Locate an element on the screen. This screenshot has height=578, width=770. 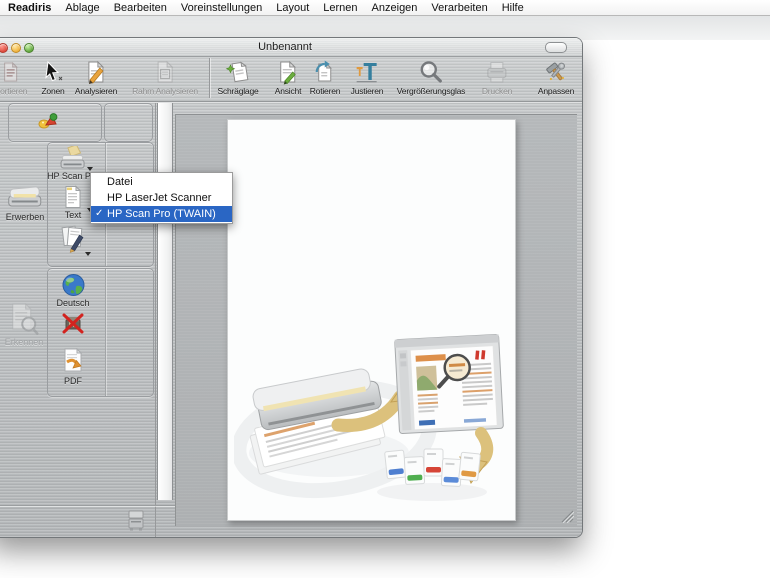
align-text-icon is located at coordinates (366, 73).